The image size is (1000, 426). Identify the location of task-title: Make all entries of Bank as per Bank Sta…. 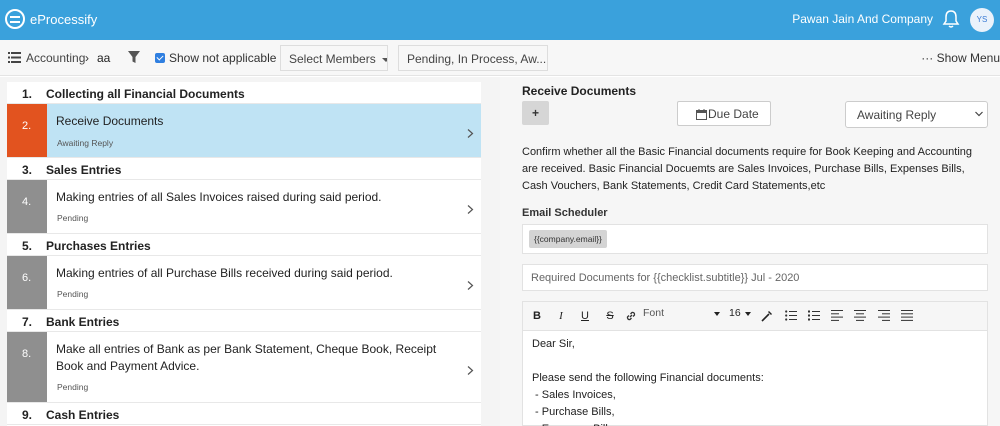
(246, 357).